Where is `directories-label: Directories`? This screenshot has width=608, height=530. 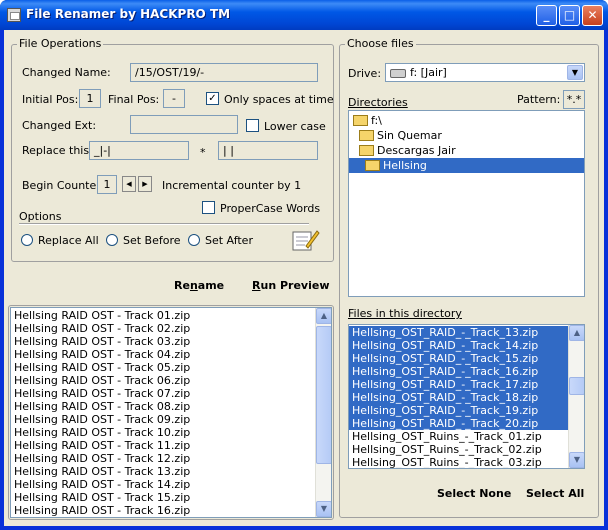 directories-label: Directories is located at coordinates (378, 102).